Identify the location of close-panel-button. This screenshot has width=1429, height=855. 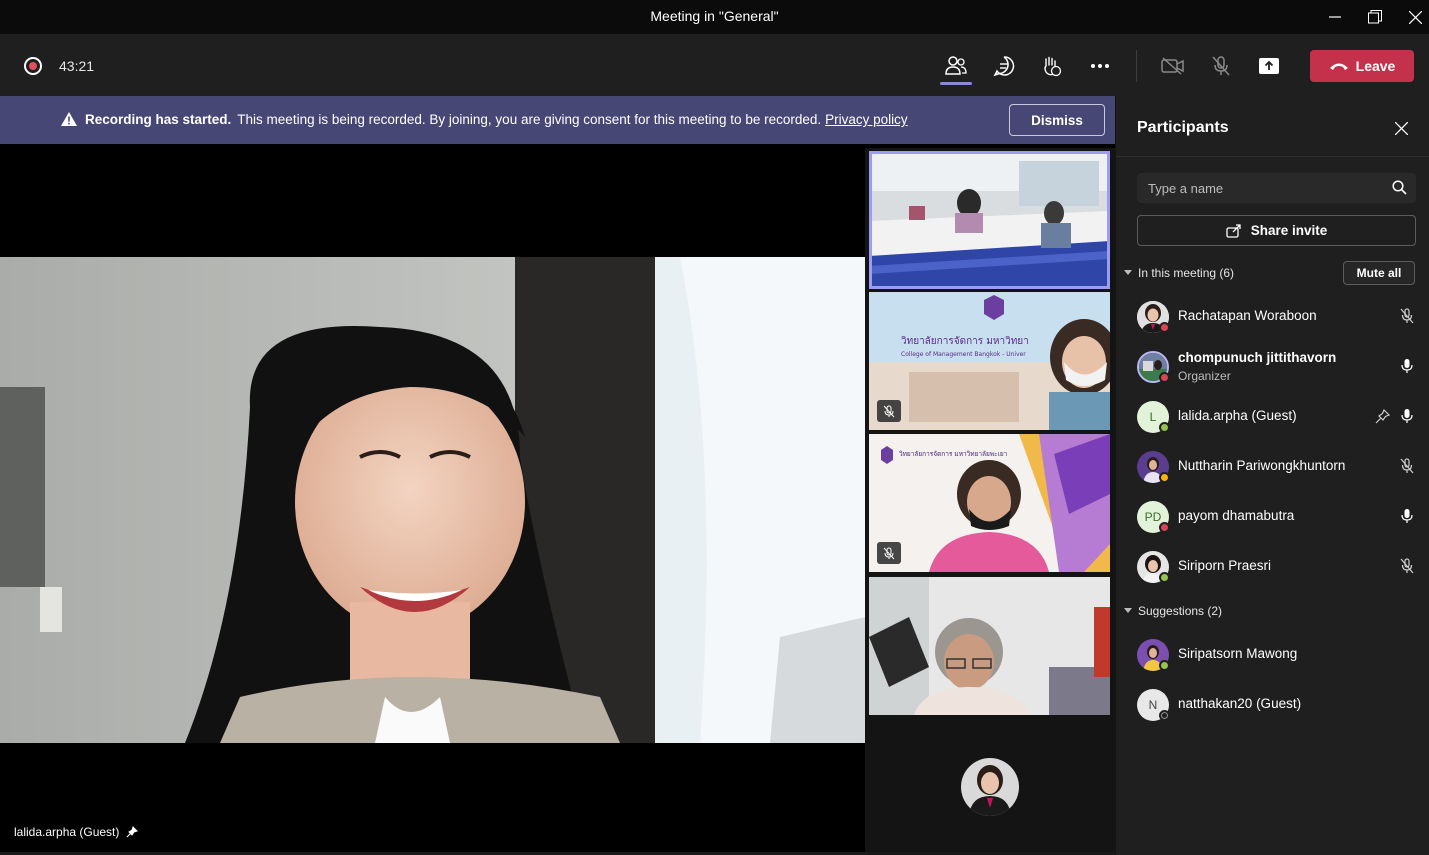
(1401, 128).